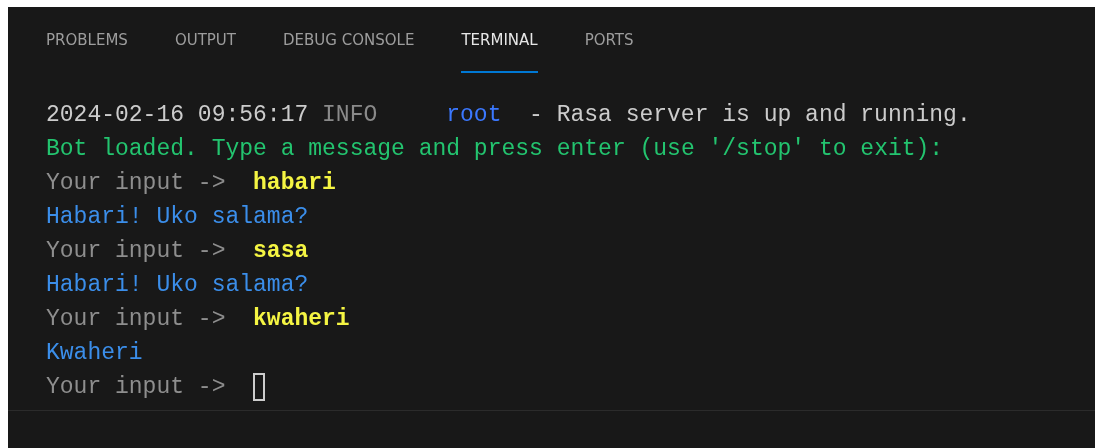 This screenshot has height=448, width=1095. I want to click on user-message-text: sasa, so click(281, 251).